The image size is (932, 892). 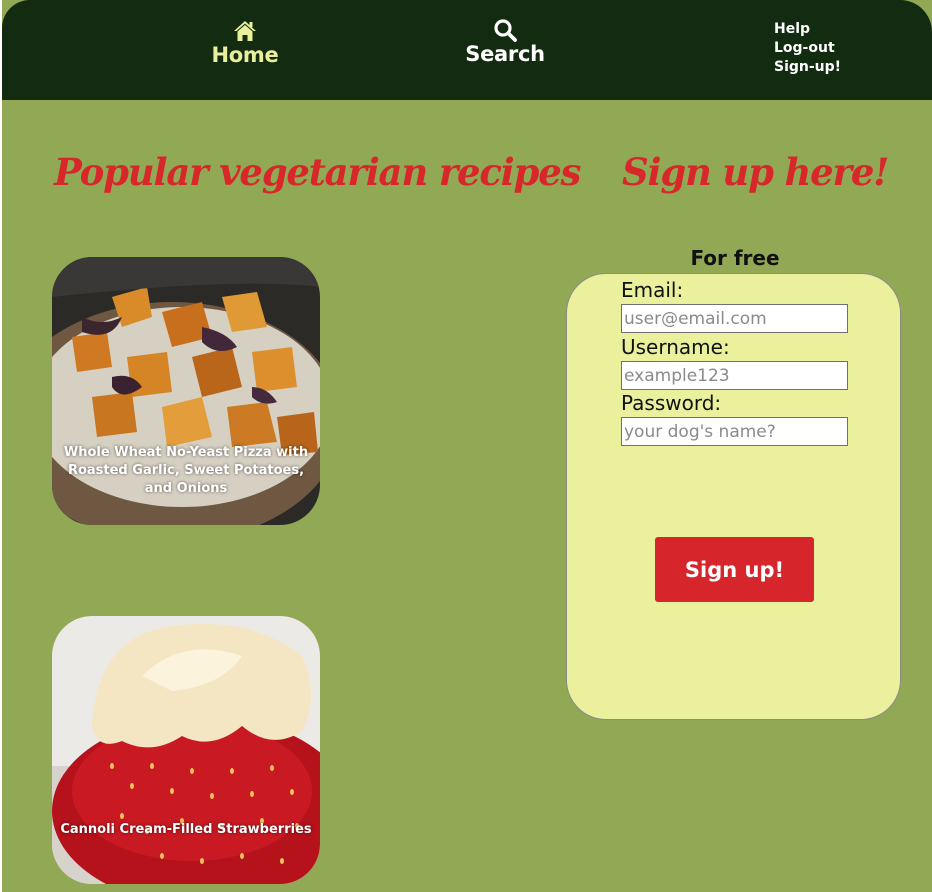 I want to click on nav-home-label: Home, so click(x=245, y=55).